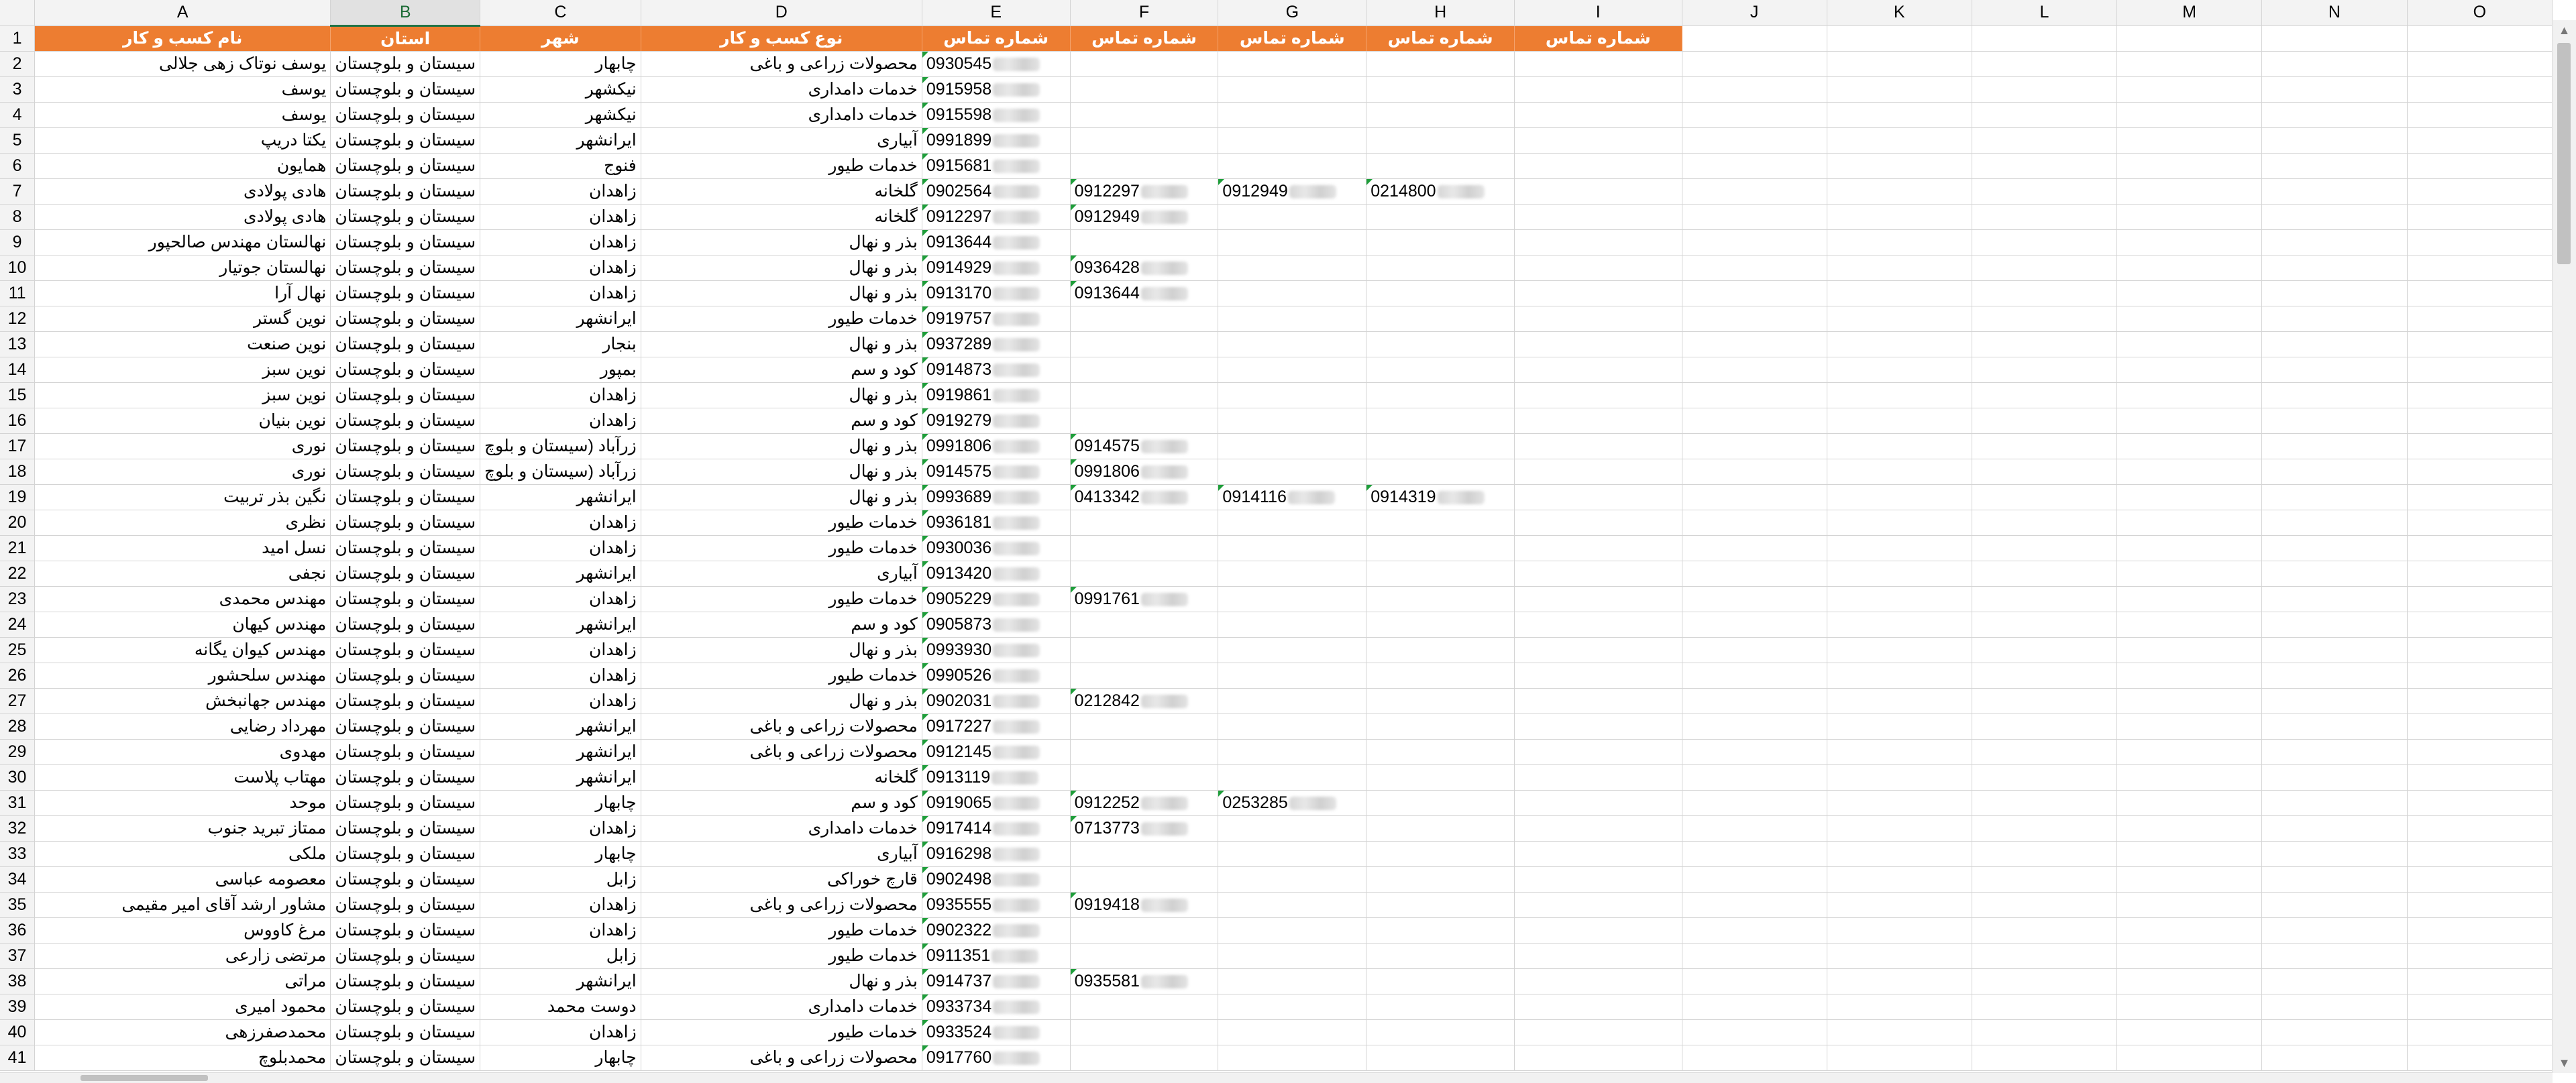  What do you see at coordinates (996, 930) in the screenshot?
I see `phone-cell: 0902322` at bounding box center [996, 930].